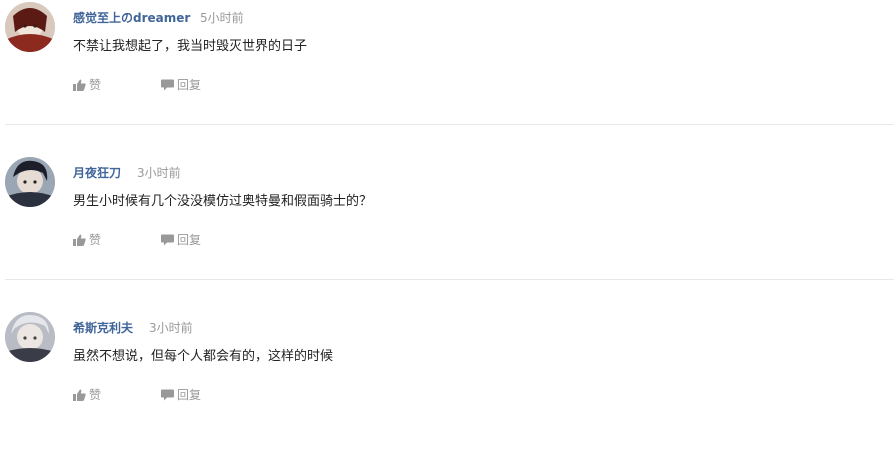  What do you see at coordinates (223, 201) in the screenshot?
I see `comment-text: 男生小时候有几个没没模仿过奥特曼和假面骑士的？` at bounding box center [223, 201].